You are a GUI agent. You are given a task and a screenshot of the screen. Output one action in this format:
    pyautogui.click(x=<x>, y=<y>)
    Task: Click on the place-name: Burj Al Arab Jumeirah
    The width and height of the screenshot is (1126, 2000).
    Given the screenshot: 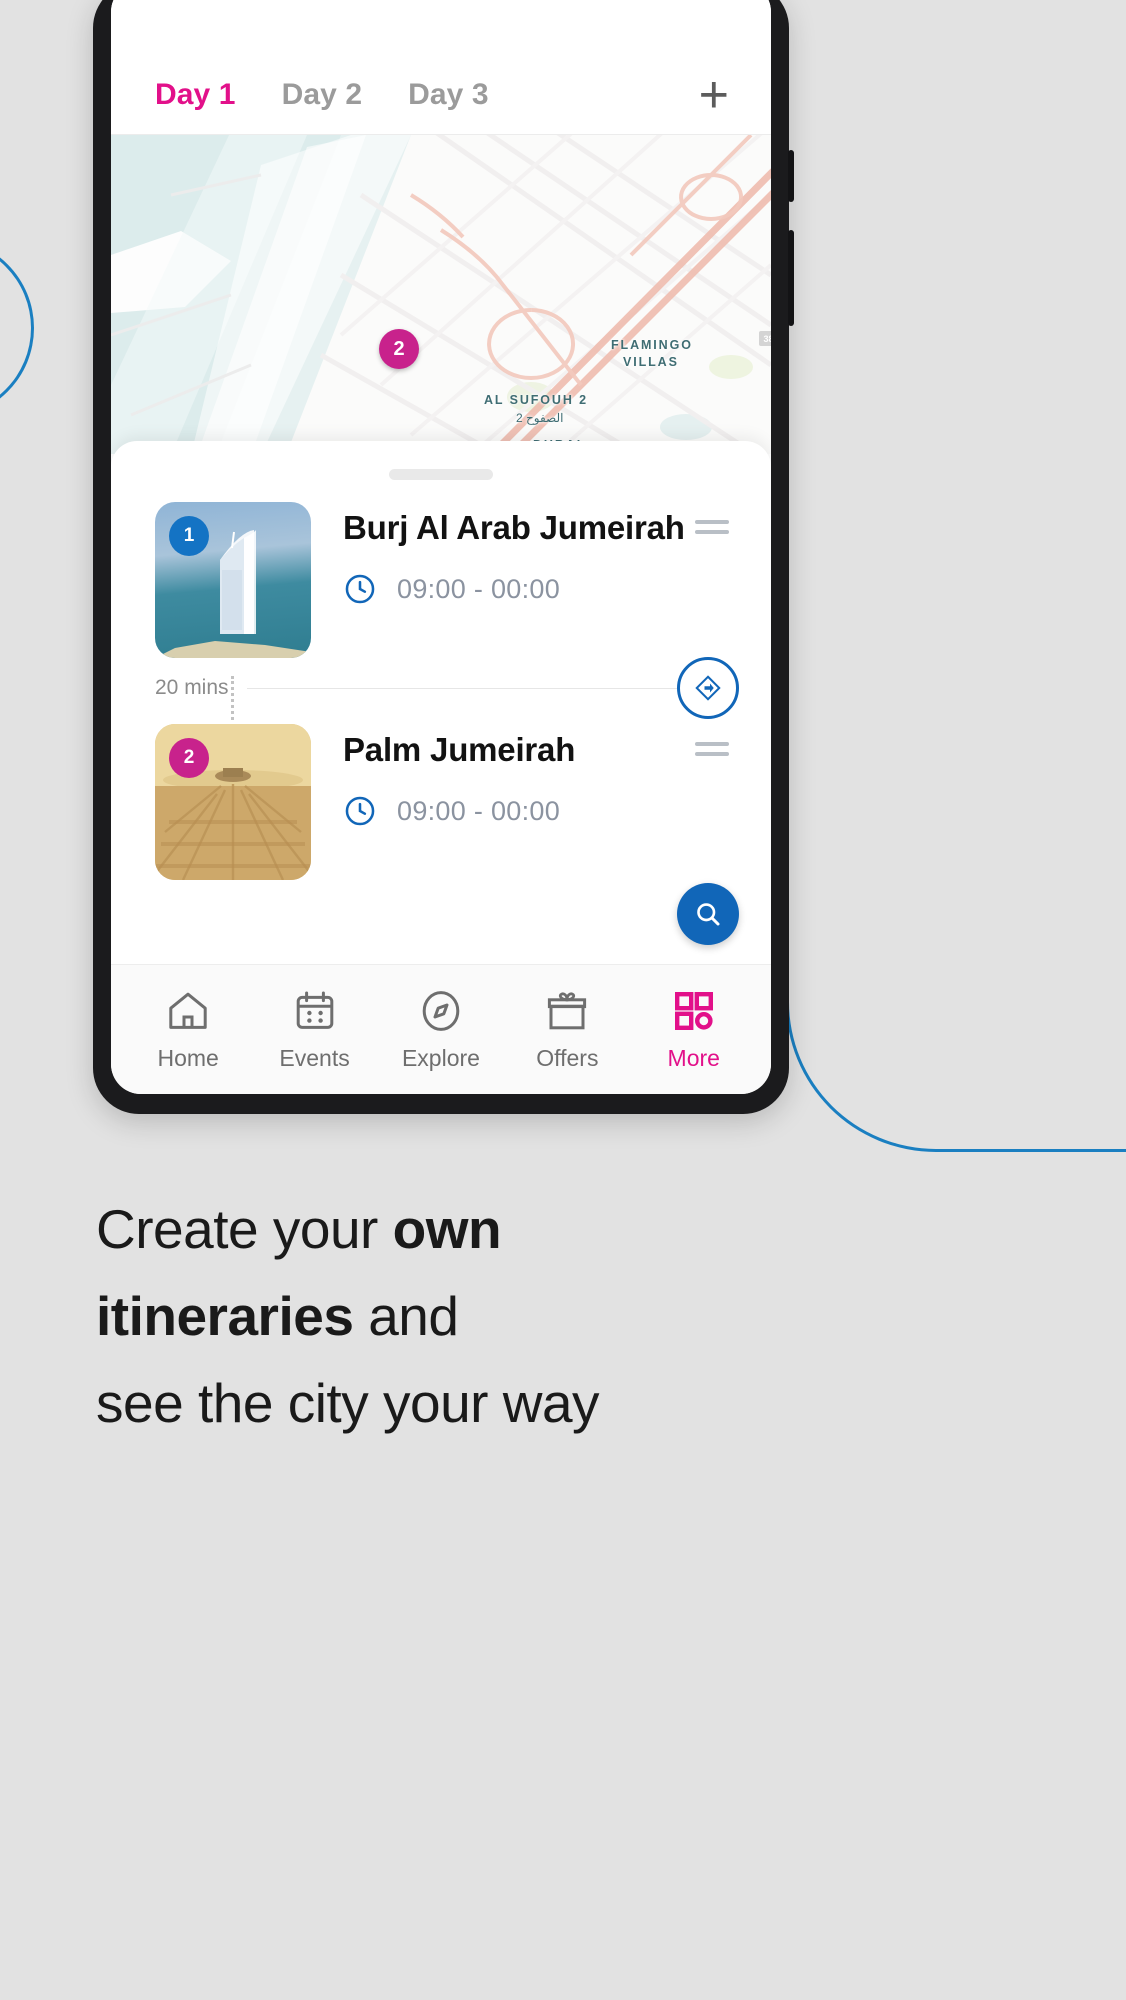 What is the action you would take?
    pyautogui.click(x=514, y=527)
    